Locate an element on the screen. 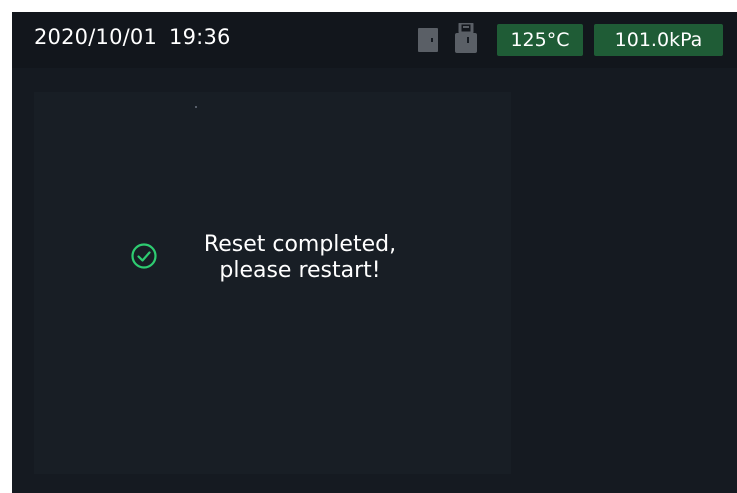 This screenshot has width=737, height=493. datetime: 2020/10/01 19:36 is located at coordinates (132, 37).